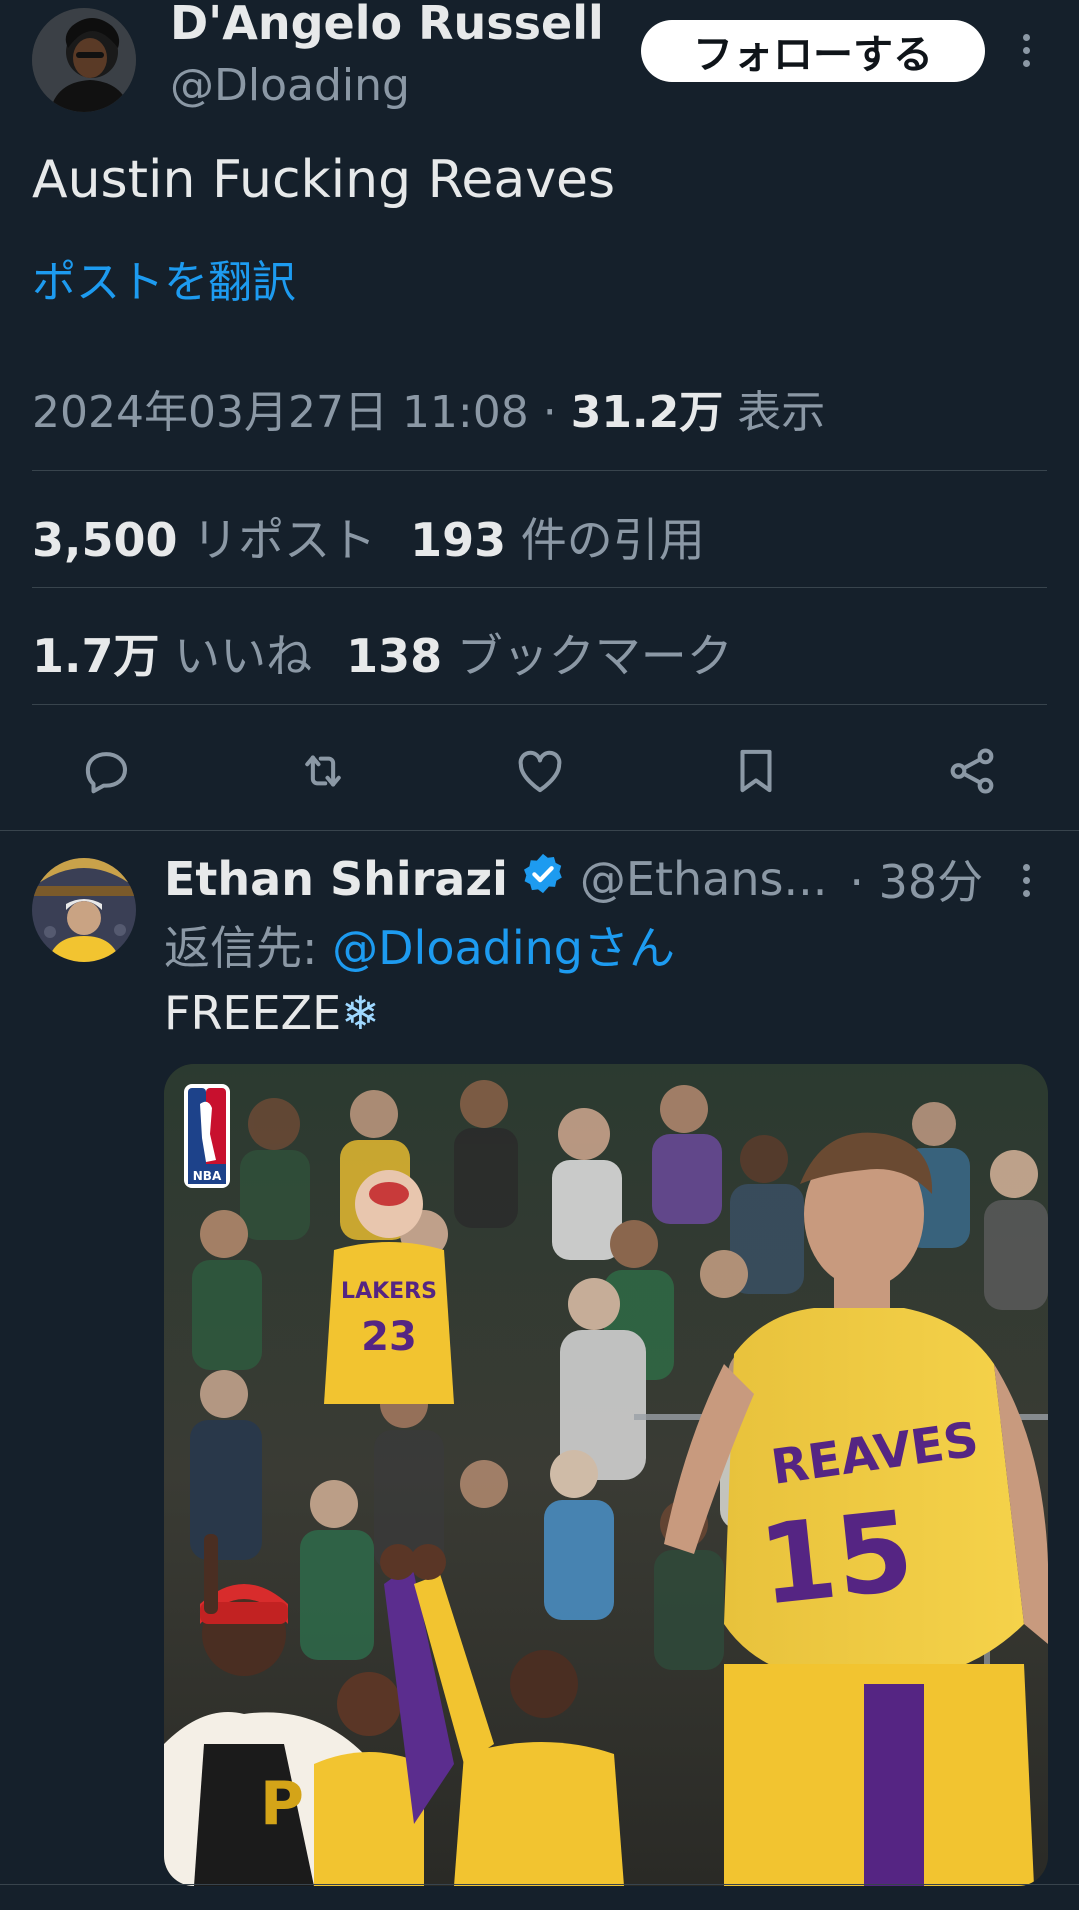  I want to click on bottom-divider, so click(539, 1884).